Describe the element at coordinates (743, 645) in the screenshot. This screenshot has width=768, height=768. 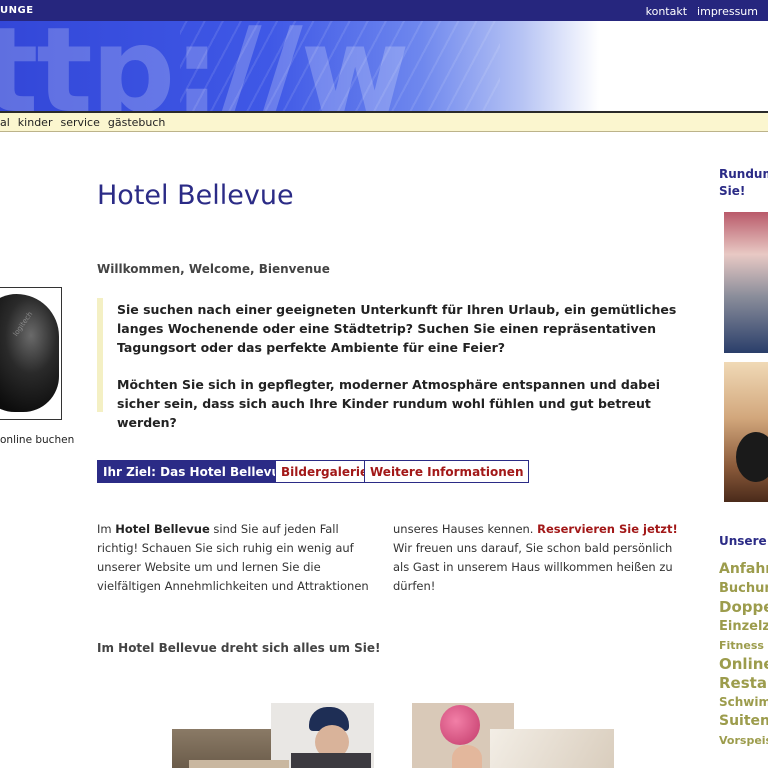
I see `tag-fitness: Fitness c` at that location.